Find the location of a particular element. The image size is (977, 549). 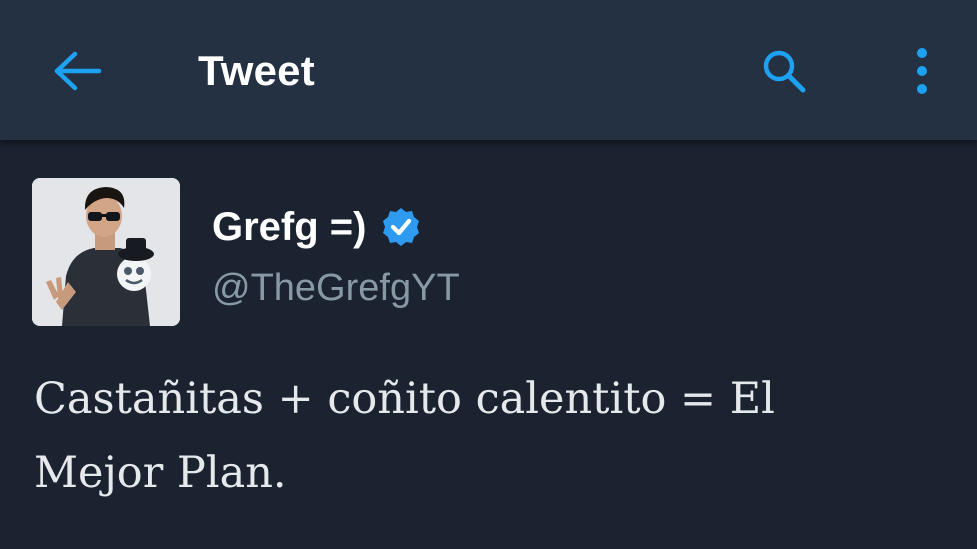

search-button is located at coordinates (784, 71).